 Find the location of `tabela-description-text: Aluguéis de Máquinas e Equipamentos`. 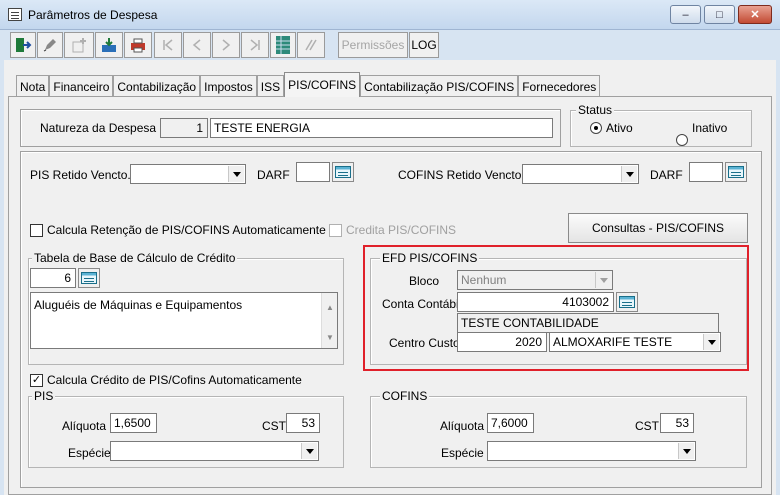

tabela-description-text: Aluguéis de Máquinas e Equipamentos is located at coordinates (138, 305).